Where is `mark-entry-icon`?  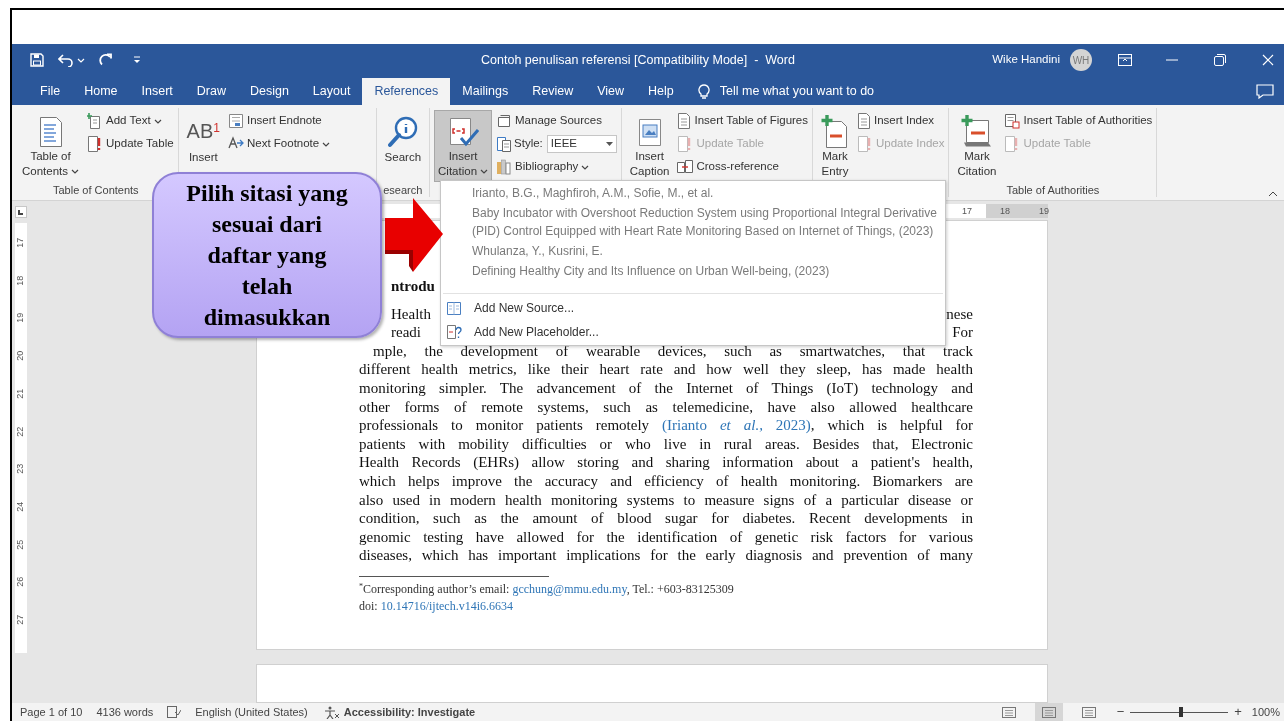
mark-entry-icon is located at coordinates (835, 131).